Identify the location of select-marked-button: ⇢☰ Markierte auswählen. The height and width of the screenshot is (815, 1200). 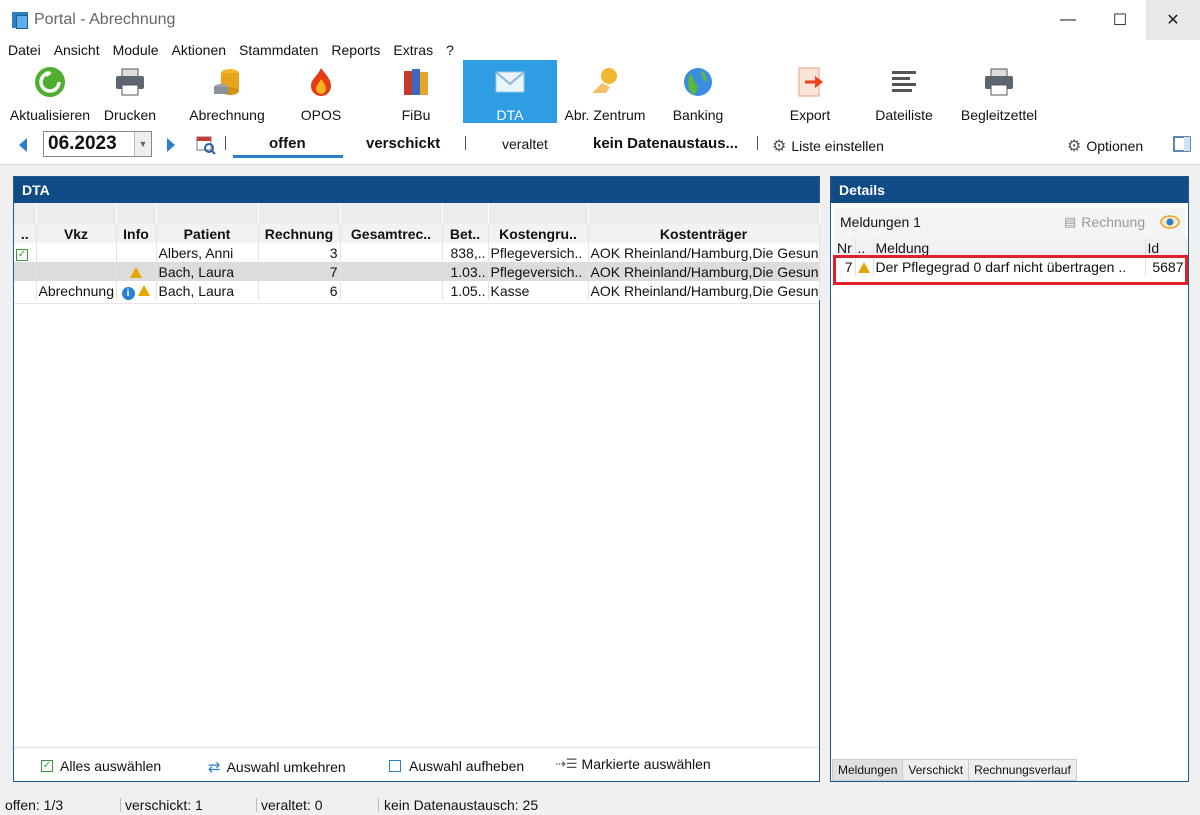
(633, 764).